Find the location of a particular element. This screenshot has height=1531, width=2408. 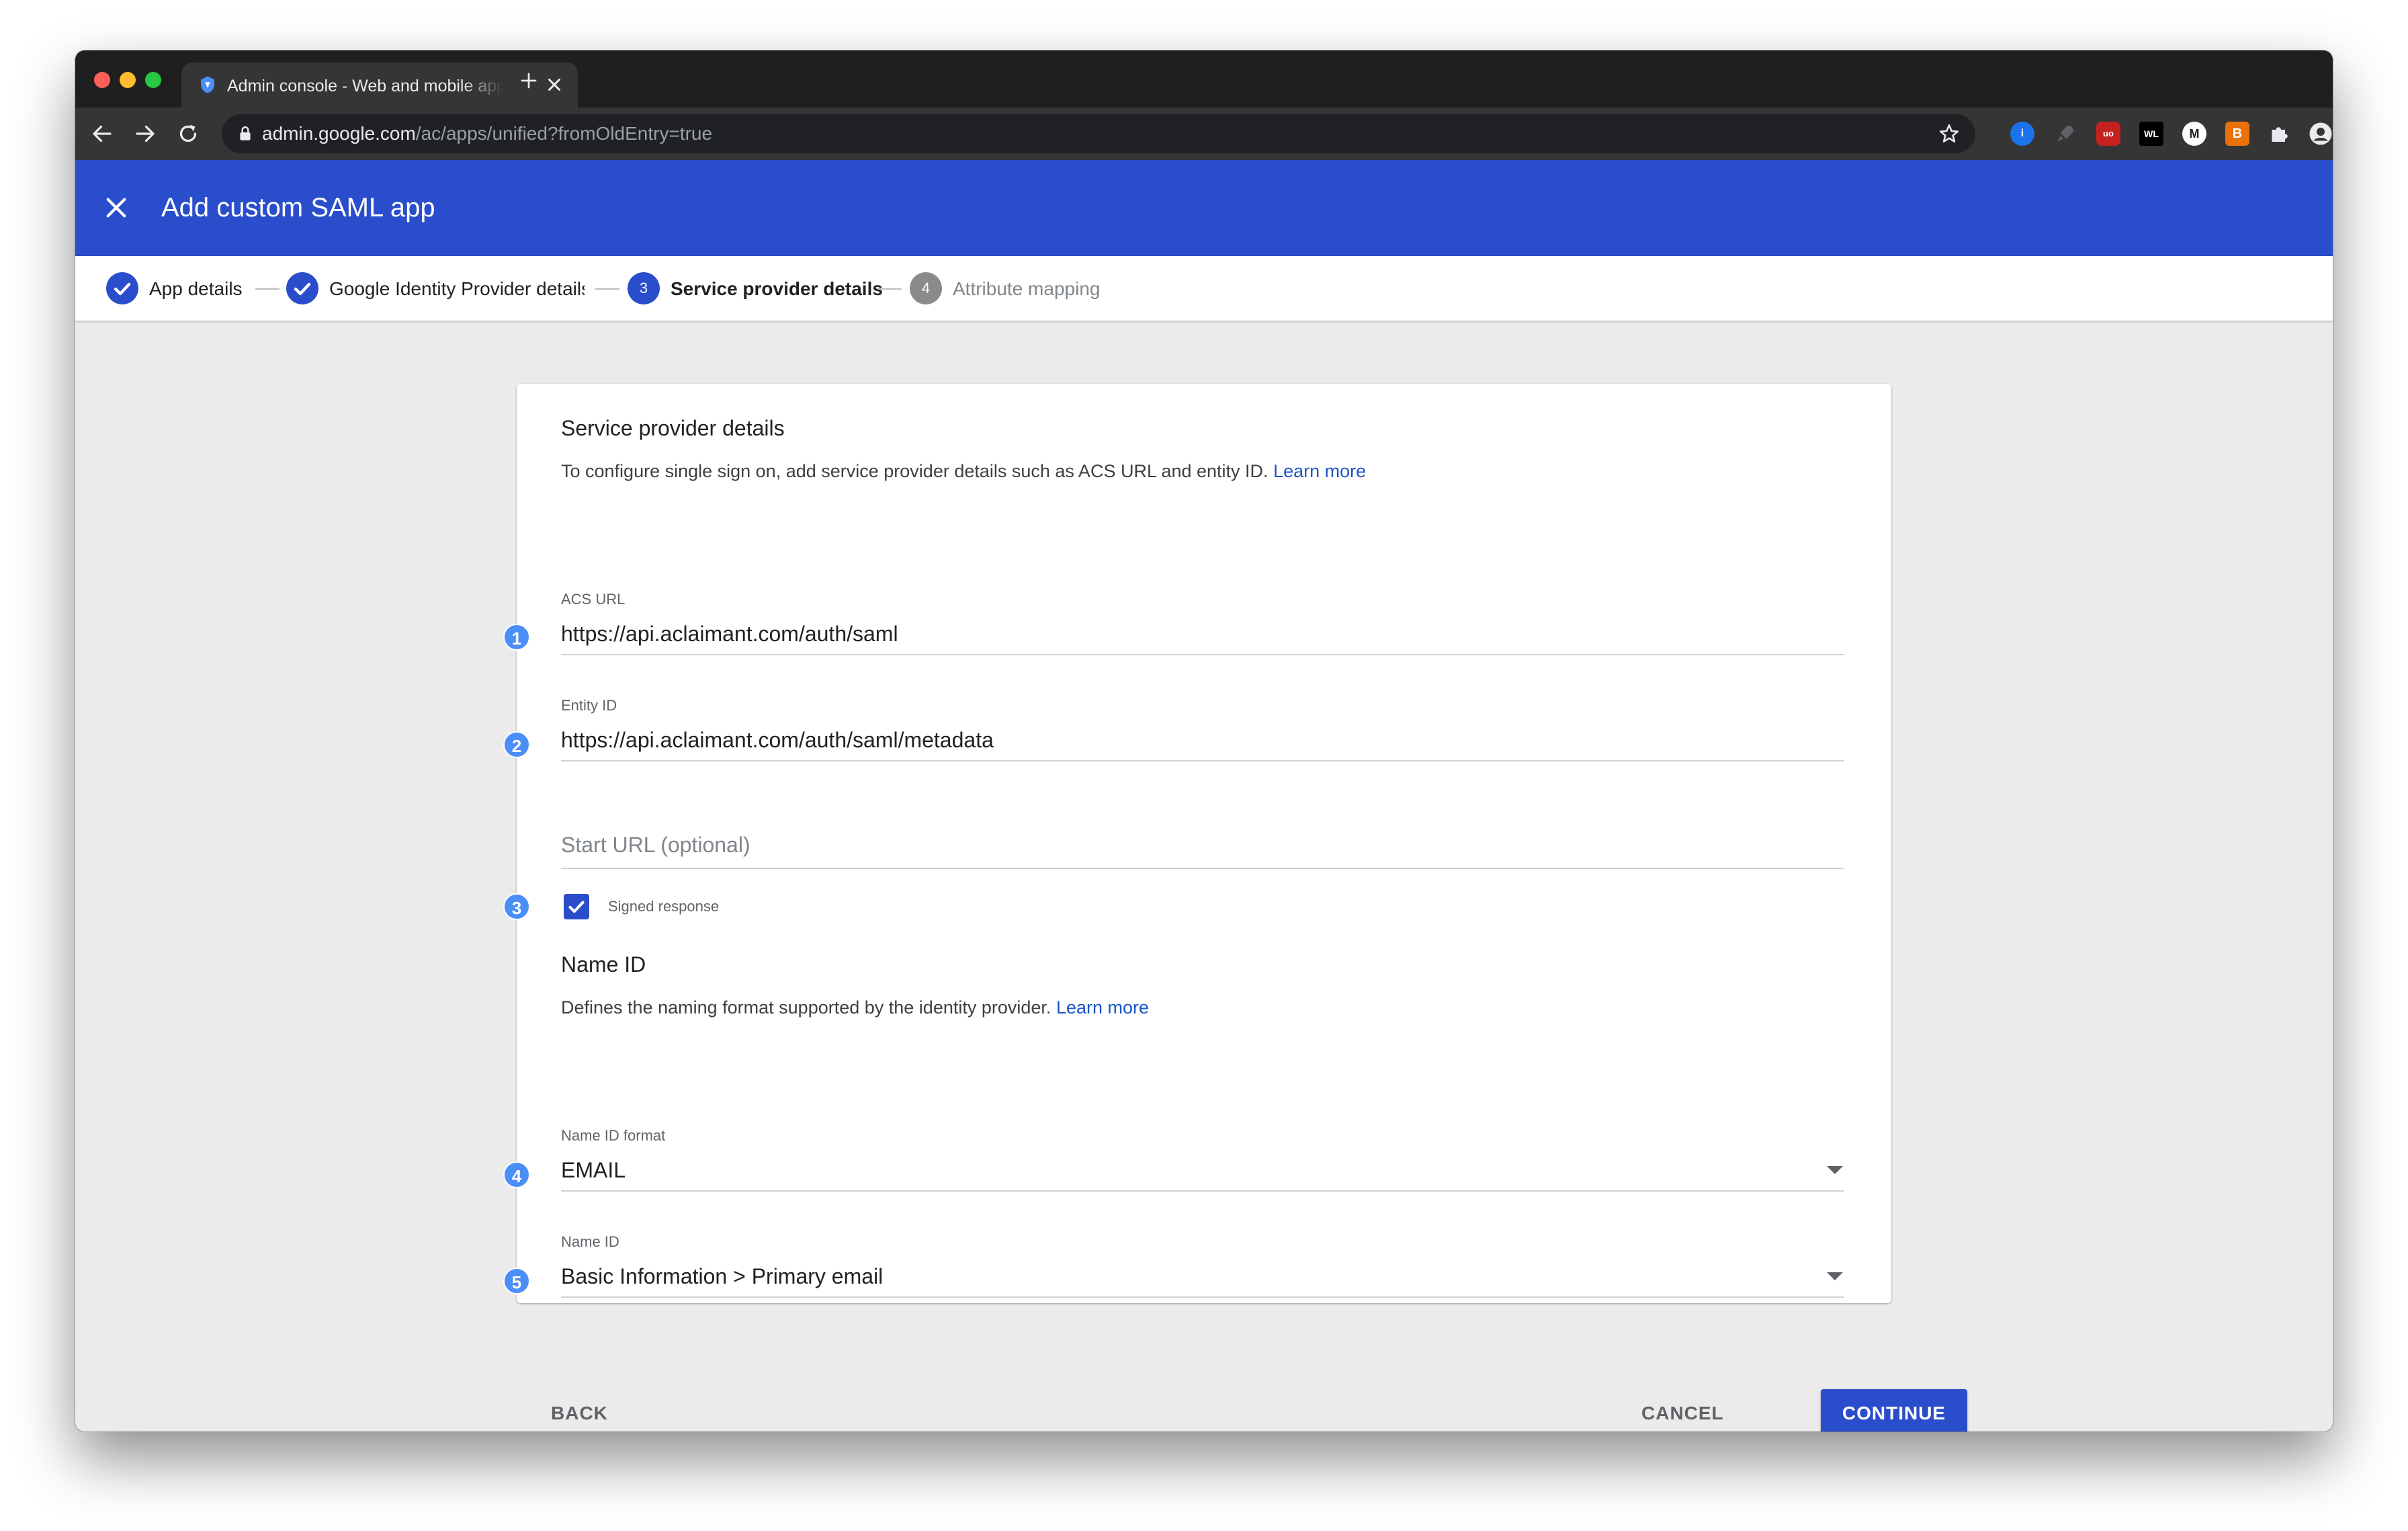

field-label: ACS URL is located at coordinates (593, 599).